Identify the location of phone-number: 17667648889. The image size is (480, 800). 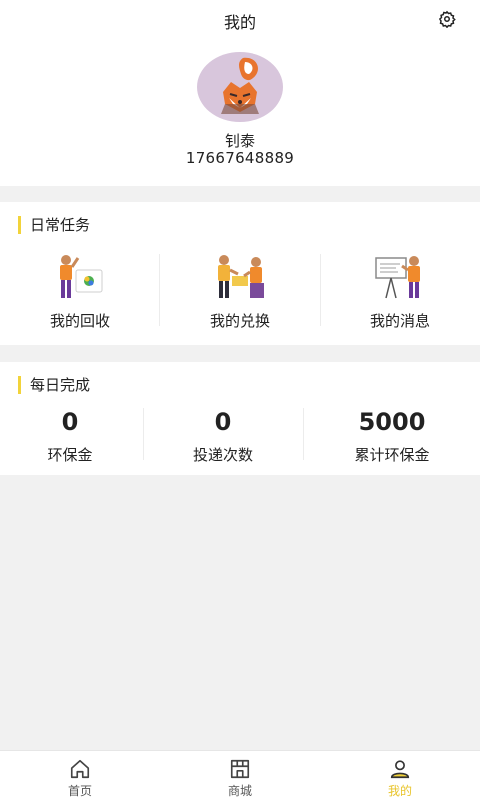
(240, 158).